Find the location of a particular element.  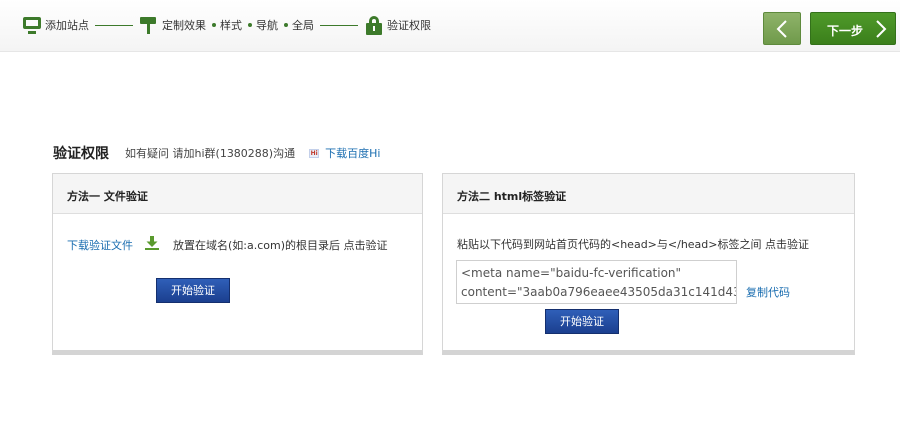

step-verify-label: 验证权限 is located at coordinates (409, 25).